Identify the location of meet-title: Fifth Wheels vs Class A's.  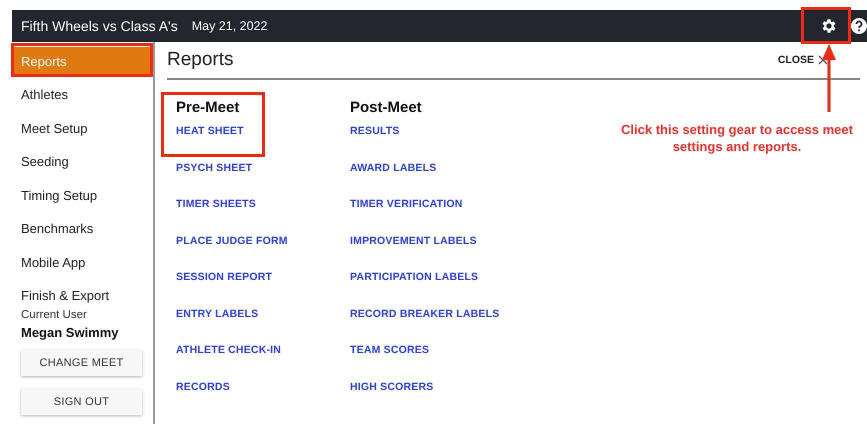
(99, 26).